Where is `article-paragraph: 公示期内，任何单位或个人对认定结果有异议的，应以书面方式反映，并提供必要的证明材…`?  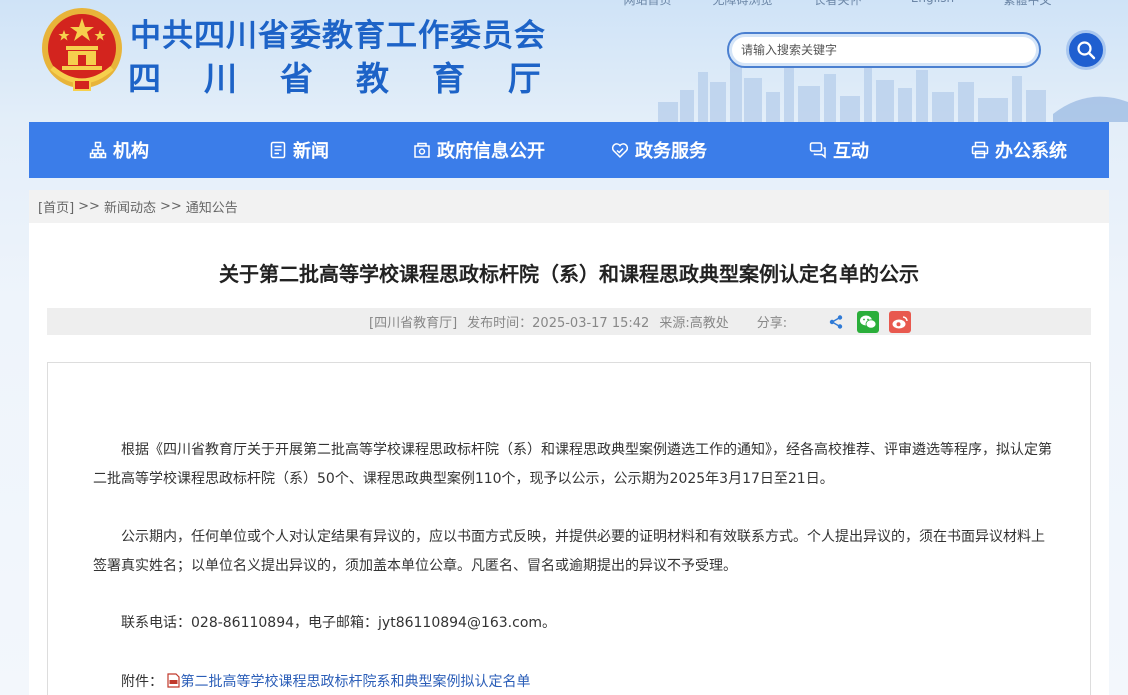
article-paragraph: 公示期内，任何单位或个人对认定结果有异议的，应以书面方式反映，并提供必要的证明材… is located at coordinates (569, 551).